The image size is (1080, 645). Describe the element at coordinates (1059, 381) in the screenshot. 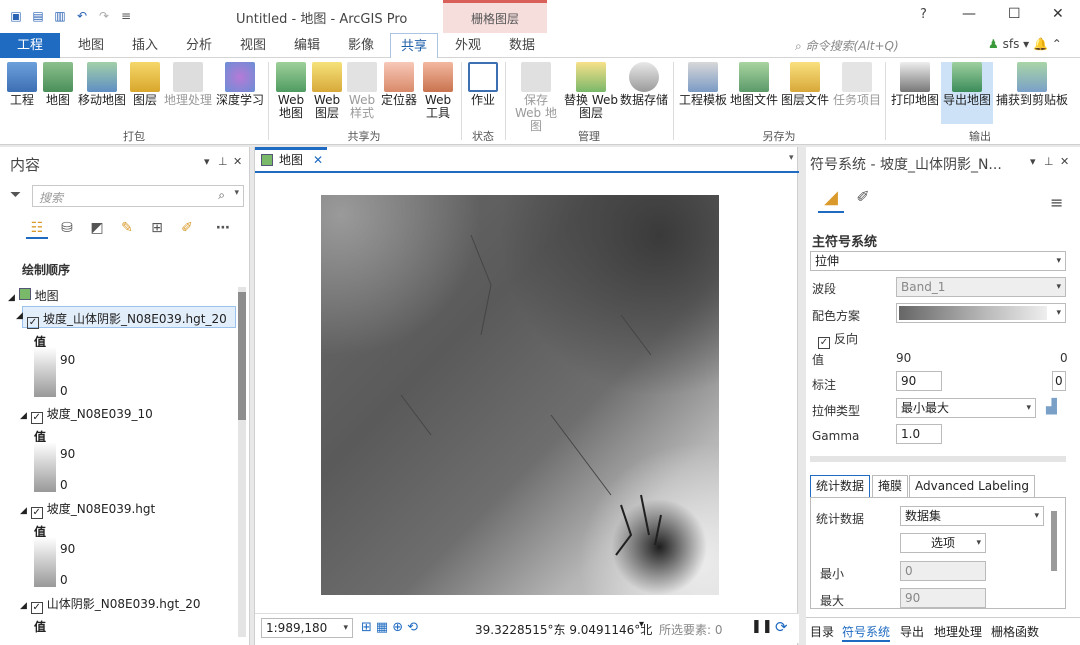

I see `label-low-input: 0` at that location.